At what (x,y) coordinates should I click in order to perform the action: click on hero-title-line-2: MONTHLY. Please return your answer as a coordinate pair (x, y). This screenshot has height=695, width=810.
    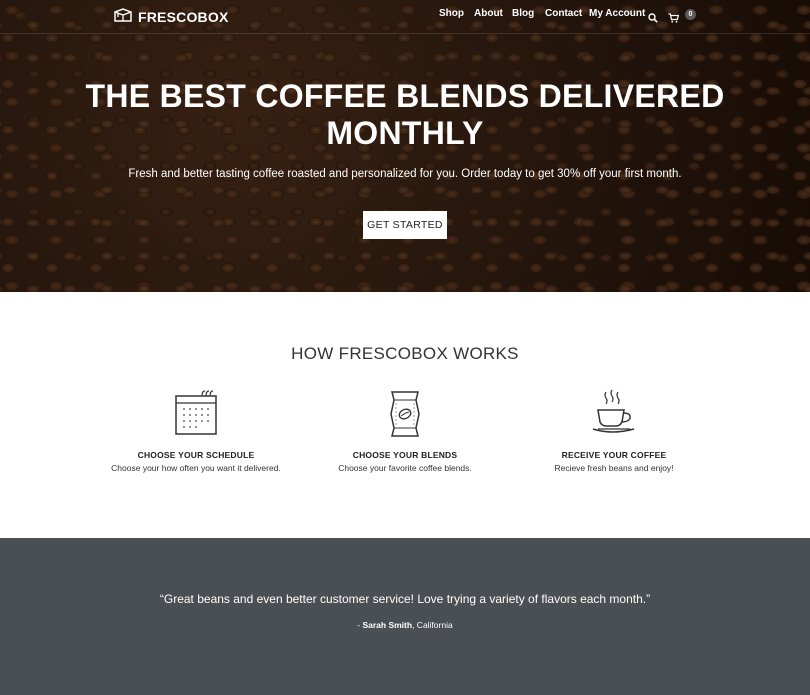
    Looking at the image, I should click on (405, 133).